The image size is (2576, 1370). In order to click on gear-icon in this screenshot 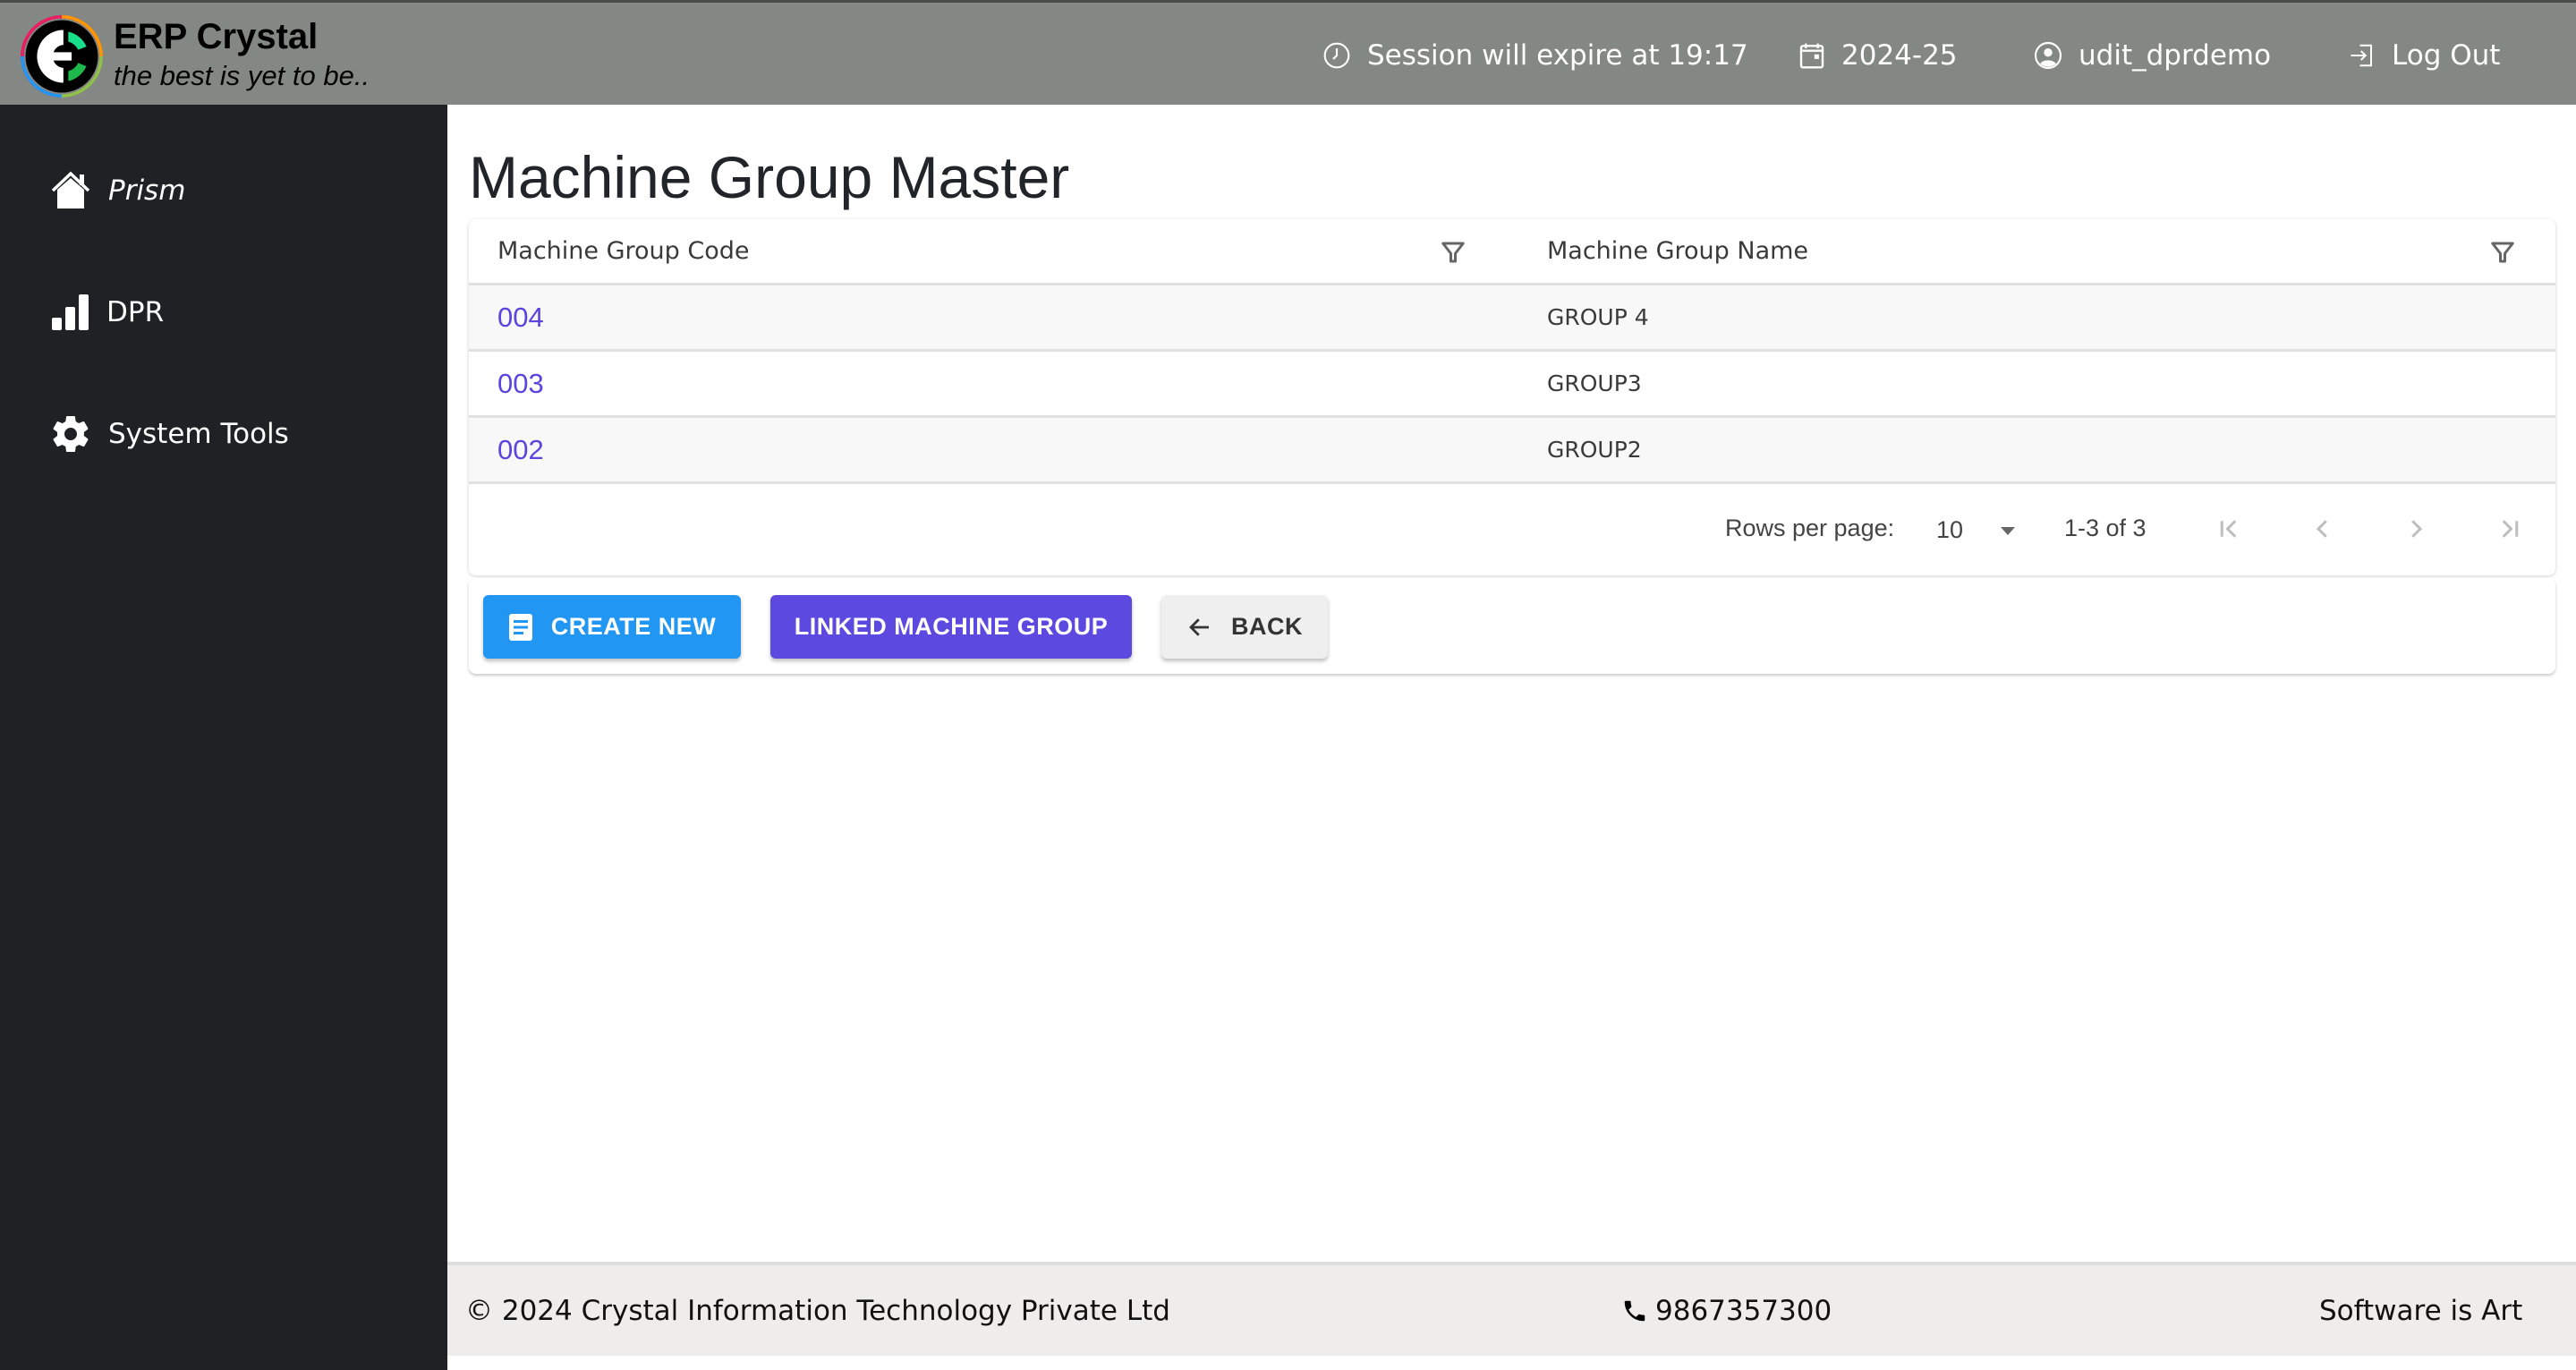, I will do `click(71, 434)`.